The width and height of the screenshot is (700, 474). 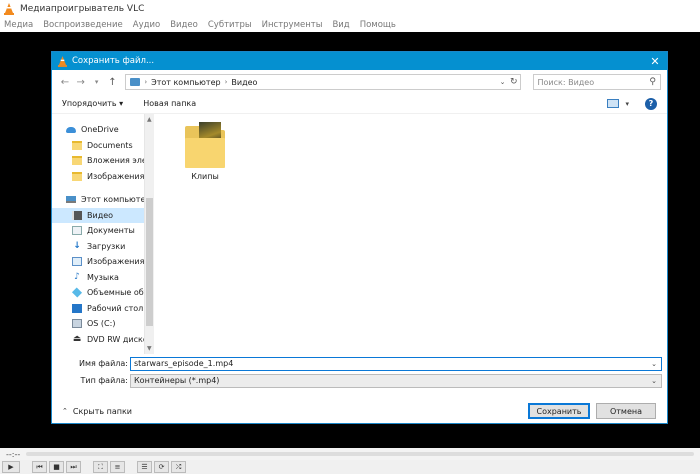 What do you see at coordinates (77, 292) in the screenshot?
I see `3d-objects-icon` at bounding box center [77, 292].